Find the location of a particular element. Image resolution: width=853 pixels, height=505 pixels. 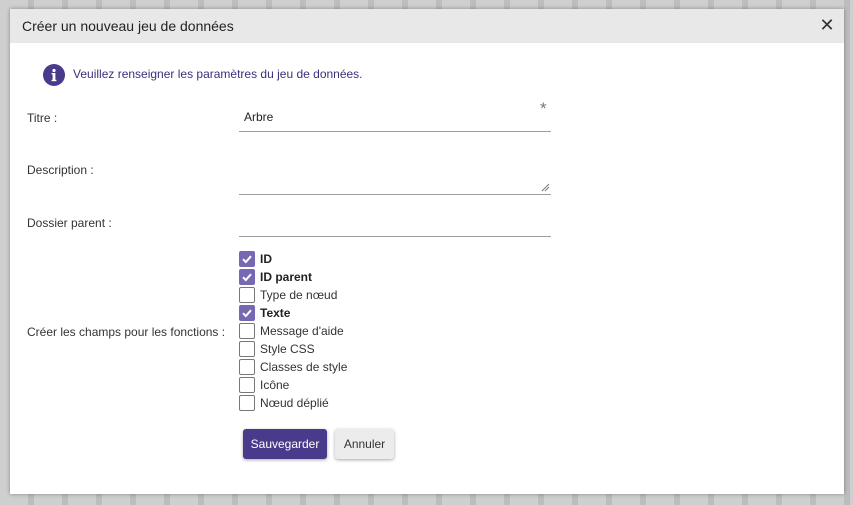

function-checkbox-label: Classes de style is located at coordinates (304, 367).